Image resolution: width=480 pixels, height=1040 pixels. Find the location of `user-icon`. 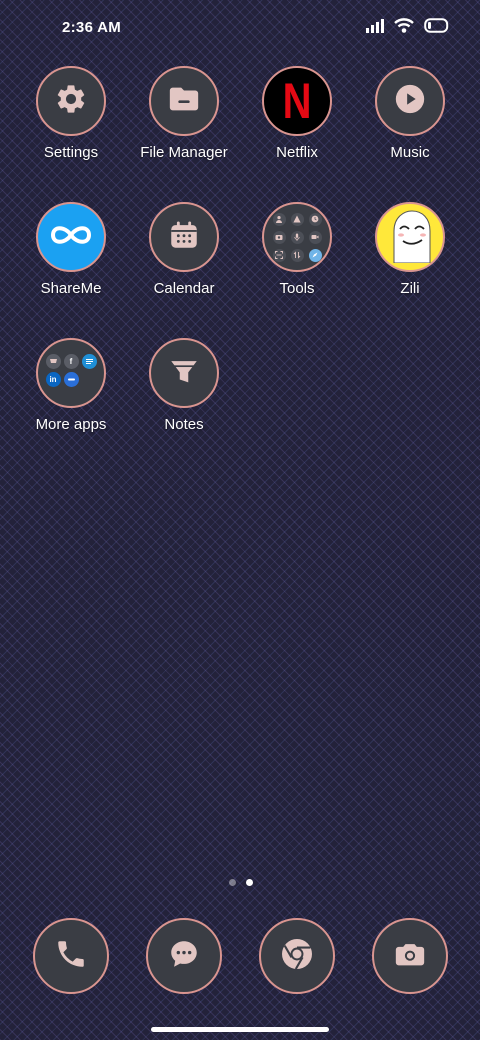

user-icon is located at coordinates (279, 219).